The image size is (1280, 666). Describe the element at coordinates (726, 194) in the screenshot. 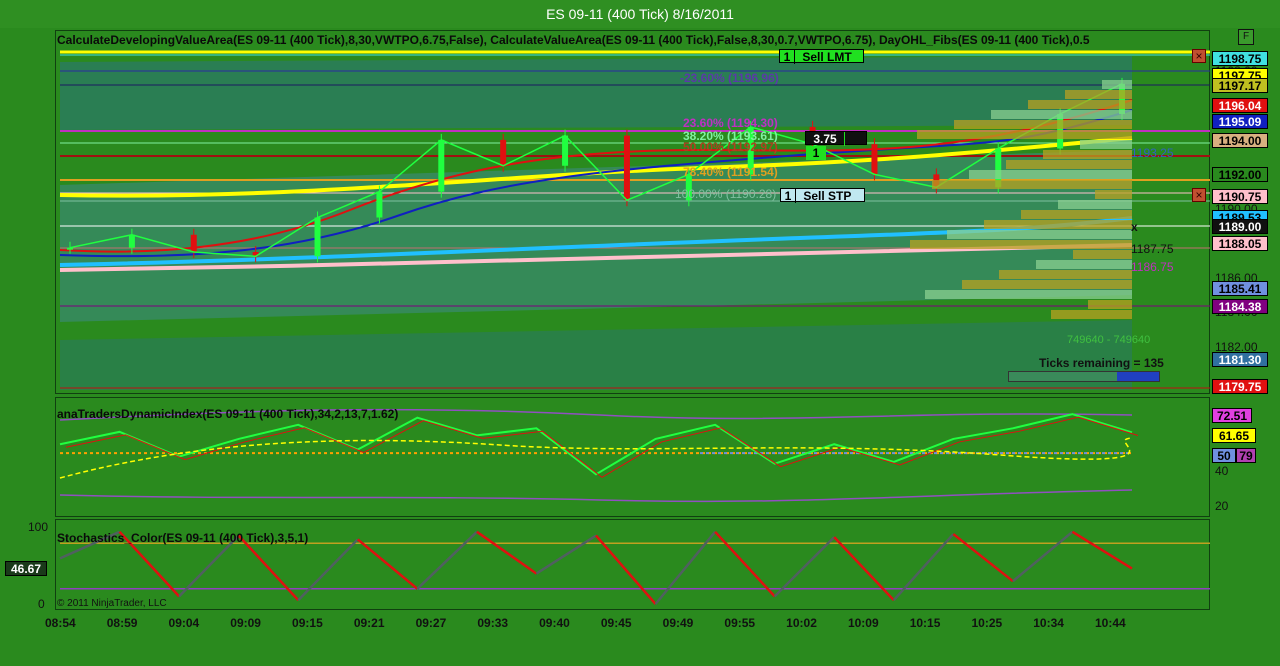

I see `fib-label-10000: 100.00% (1190.28)` at that location.